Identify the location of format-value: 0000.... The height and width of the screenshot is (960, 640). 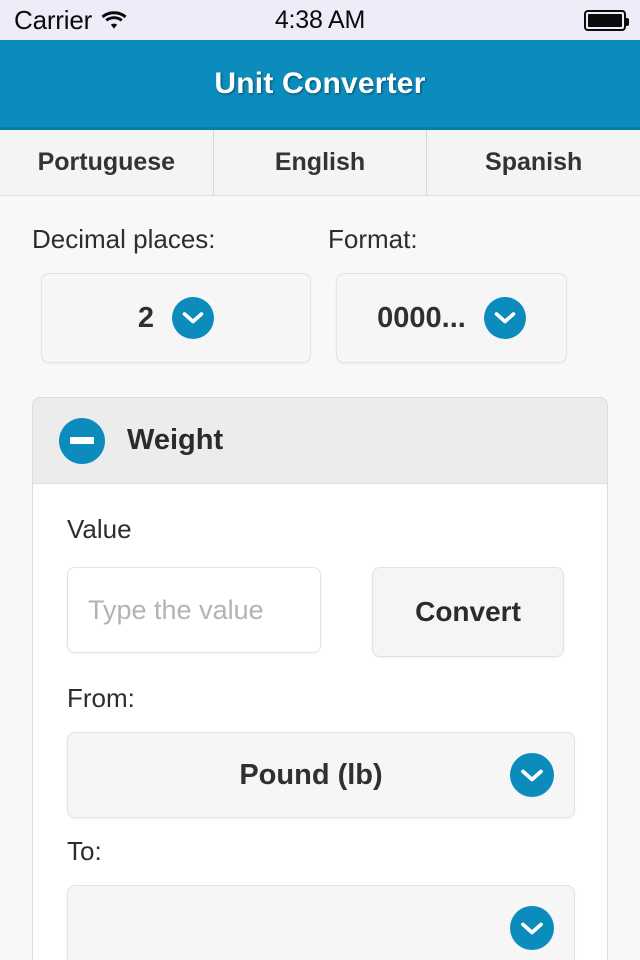
(421, 317).